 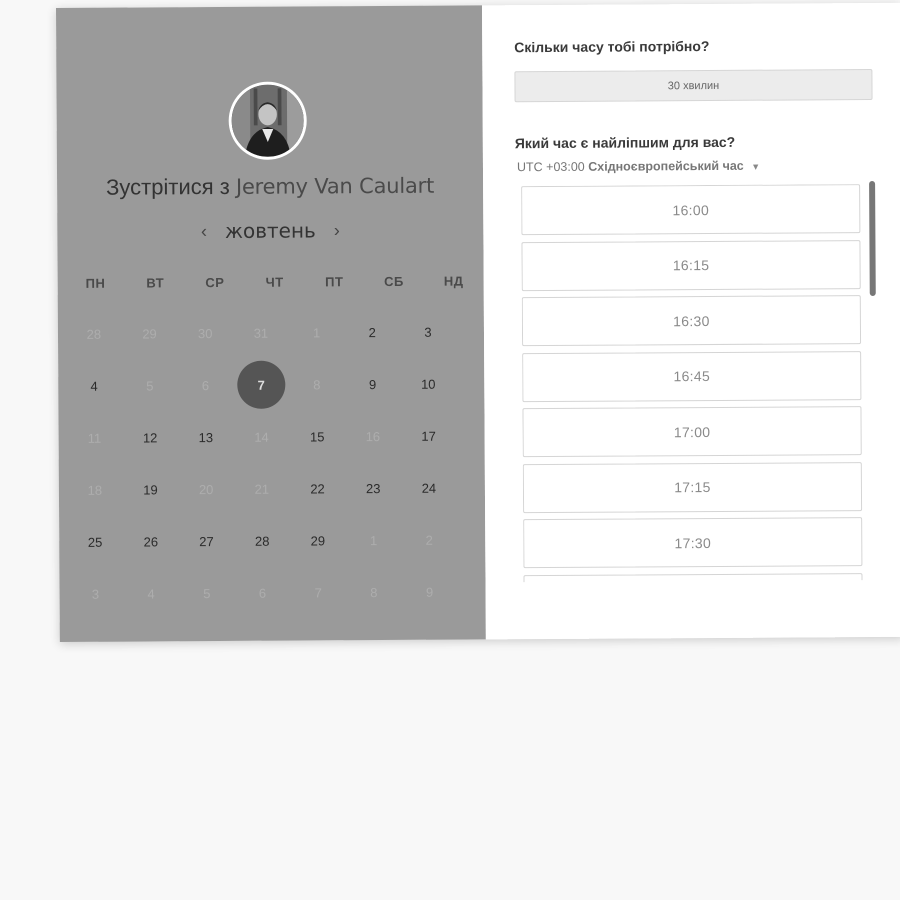 I want to click on calendar-day-selected: 7, so click(x=261, y=384).